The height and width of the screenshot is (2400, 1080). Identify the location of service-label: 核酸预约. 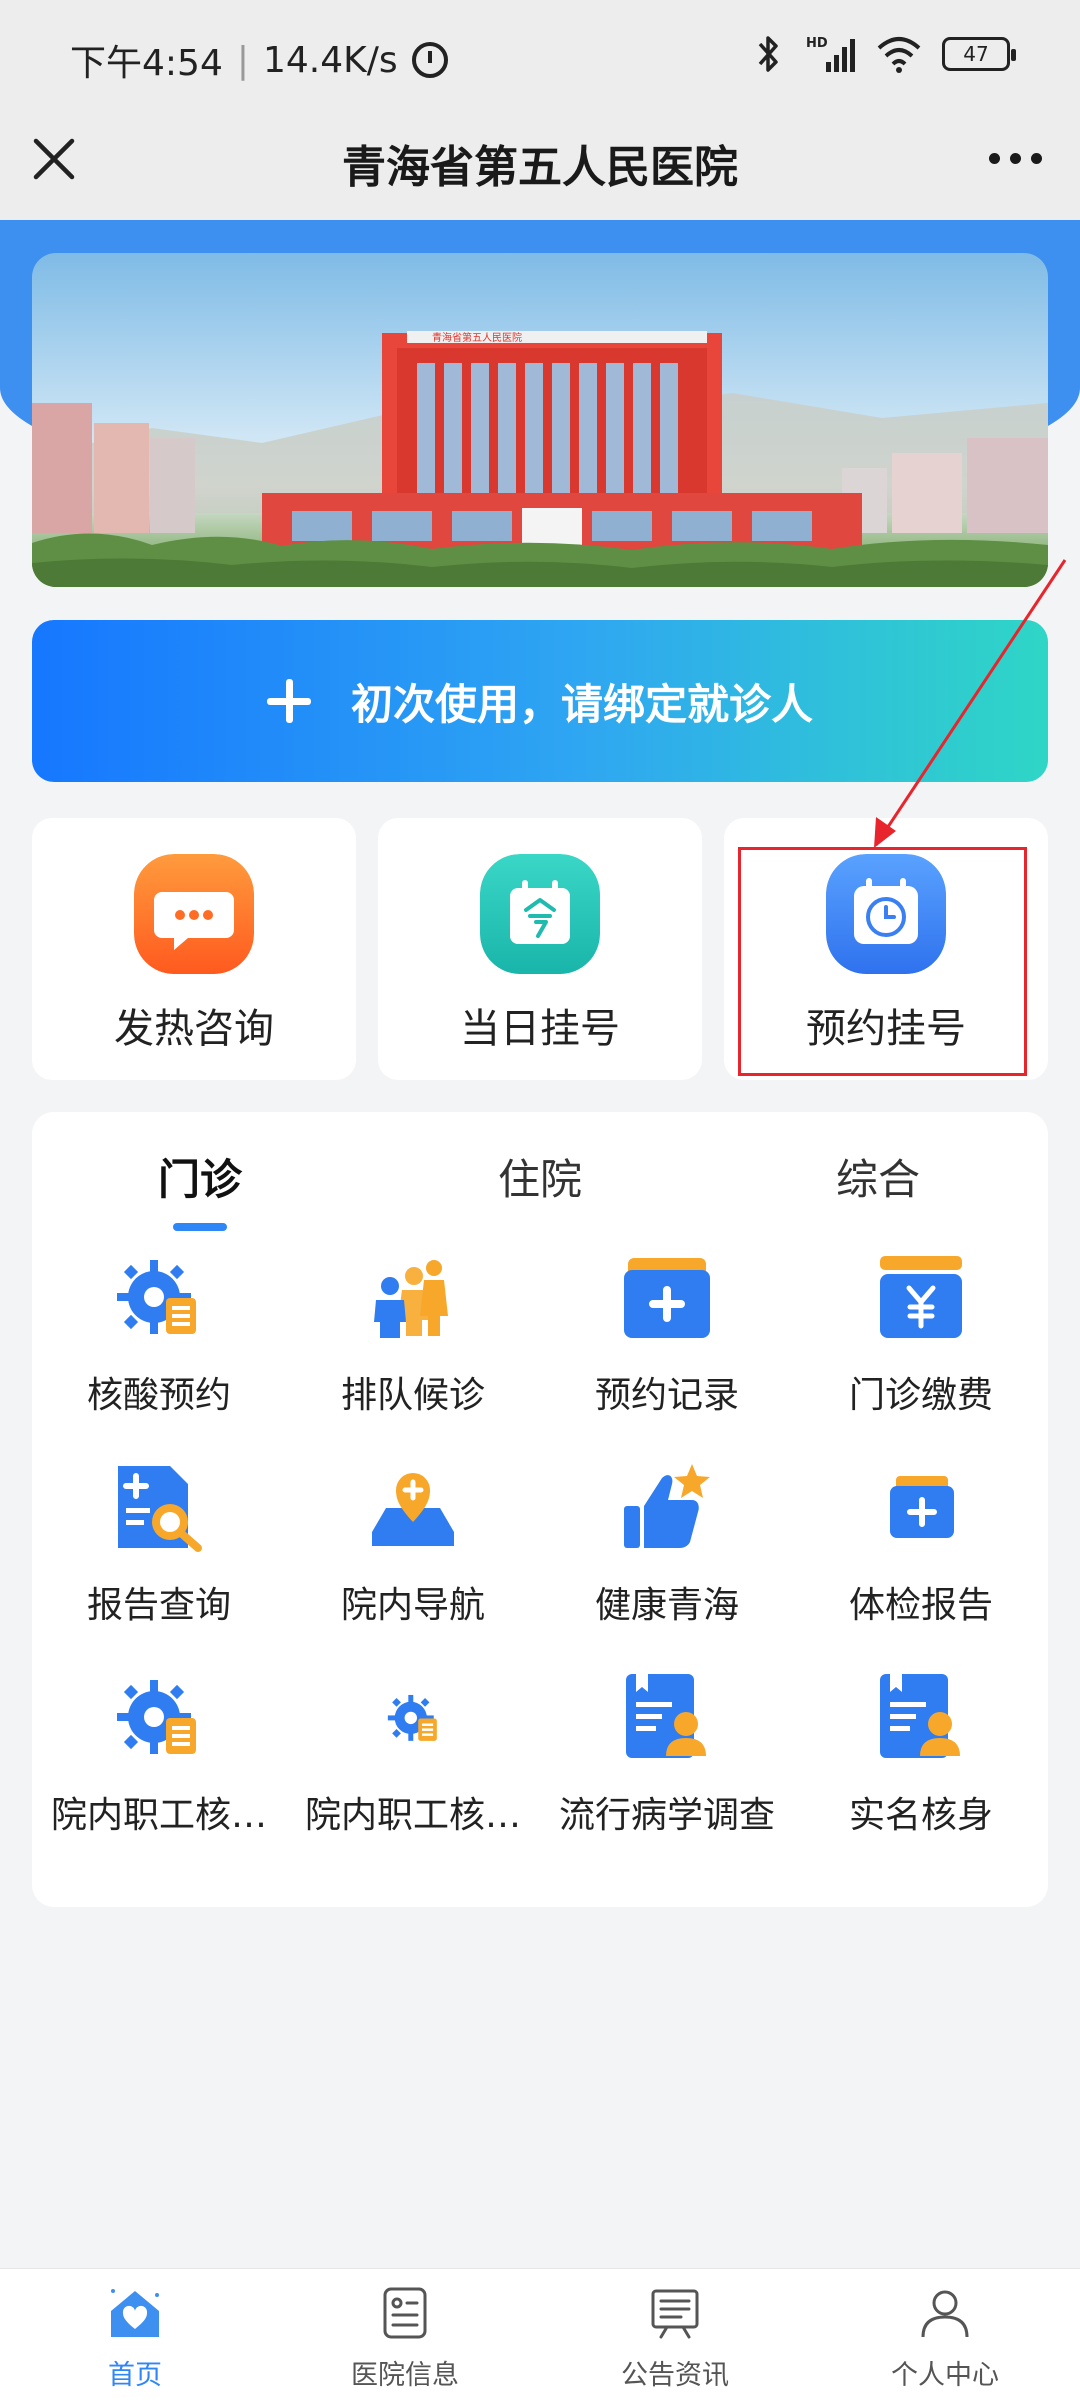
(158, 1395).